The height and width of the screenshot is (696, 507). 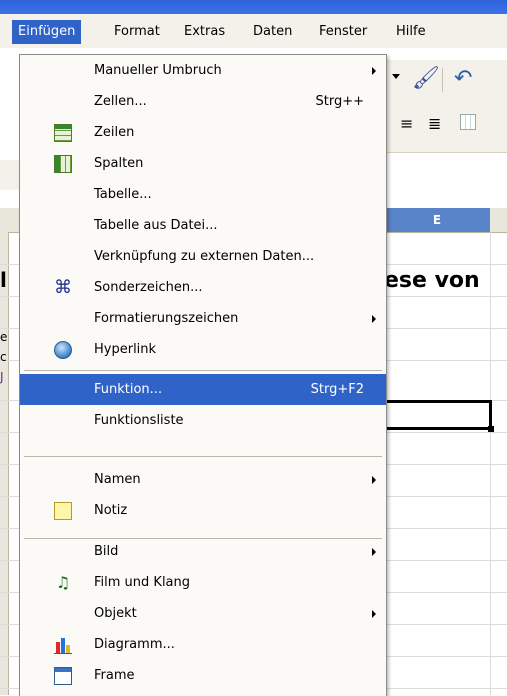 I want to click on toolbar-formatting: ≡ ≣, so click(x=443, y=126).